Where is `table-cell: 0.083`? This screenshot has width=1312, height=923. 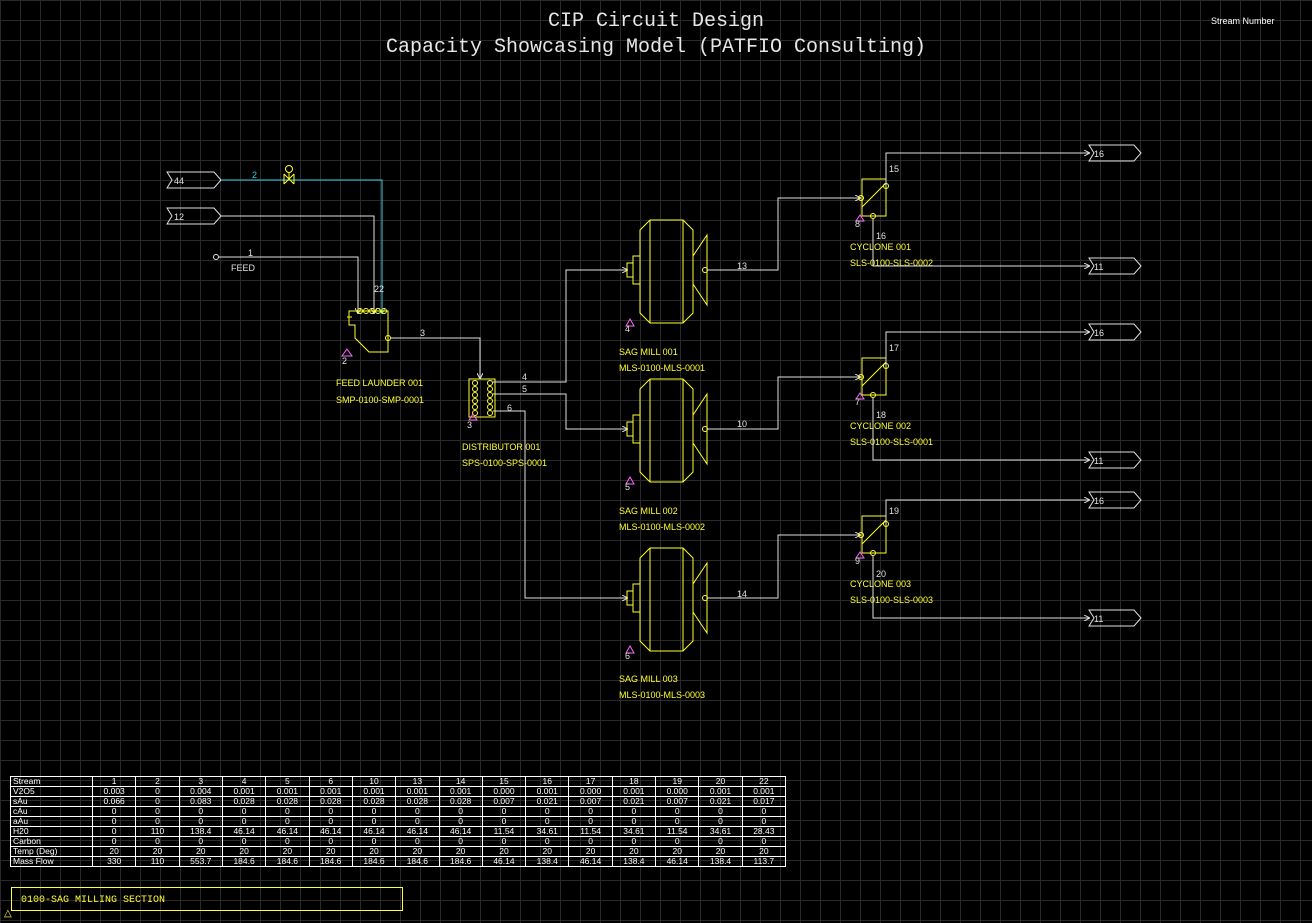 table-cell: 0.083 is located at coordinates (200, 801).